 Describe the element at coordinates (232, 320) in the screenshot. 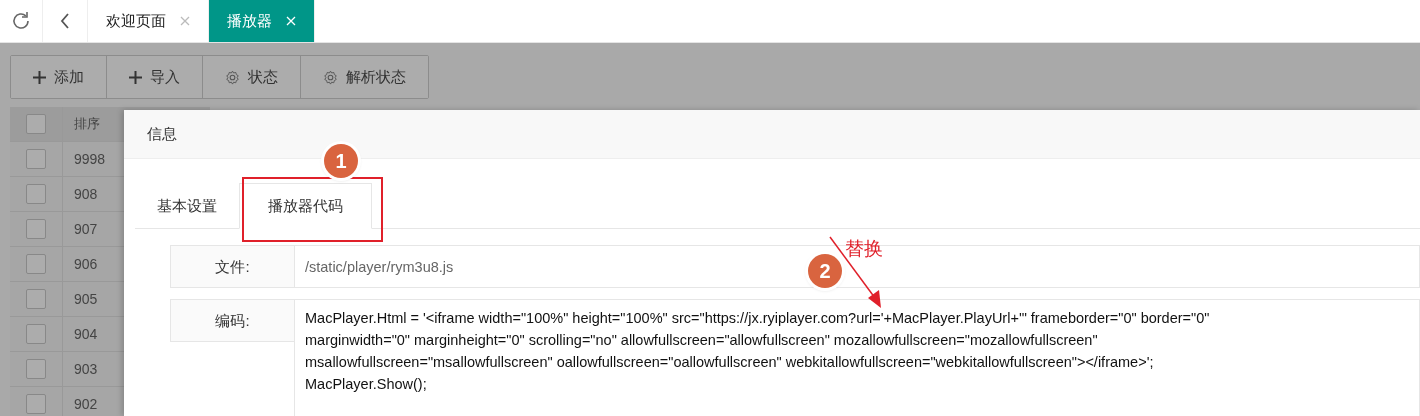

I see `field-label: 编码:` at that location.